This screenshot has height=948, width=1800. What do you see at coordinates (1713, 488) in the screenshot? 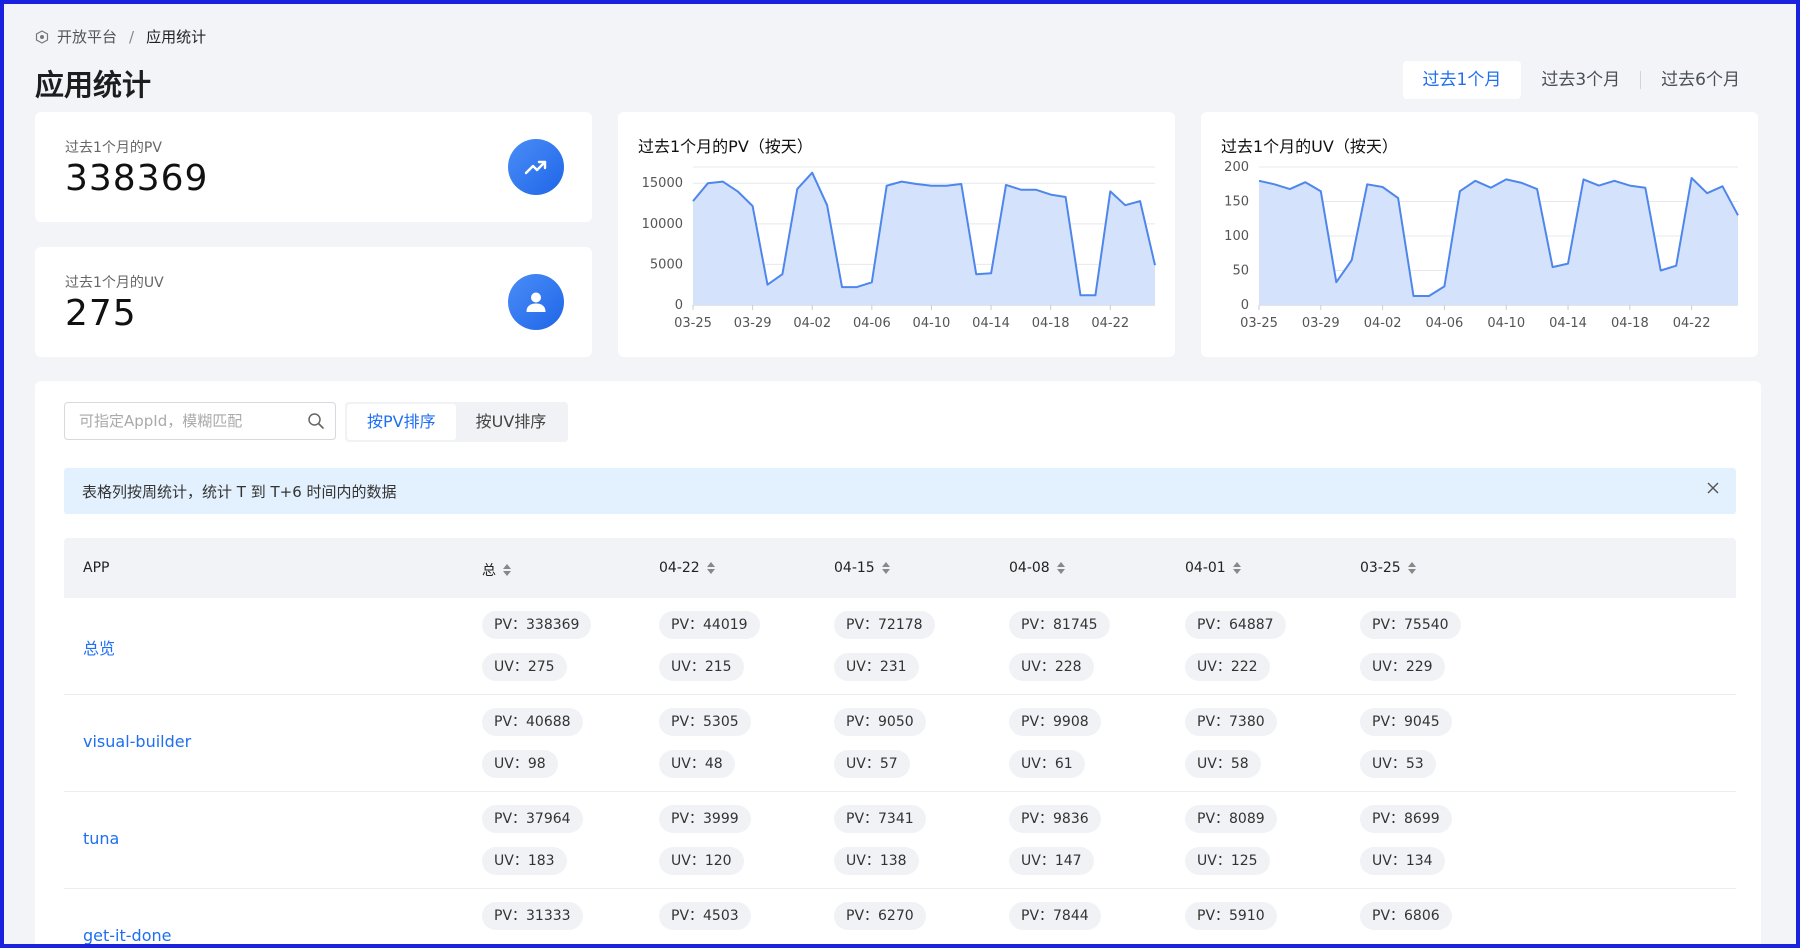
I see `close-icon` at bounding box center [1713, 488].